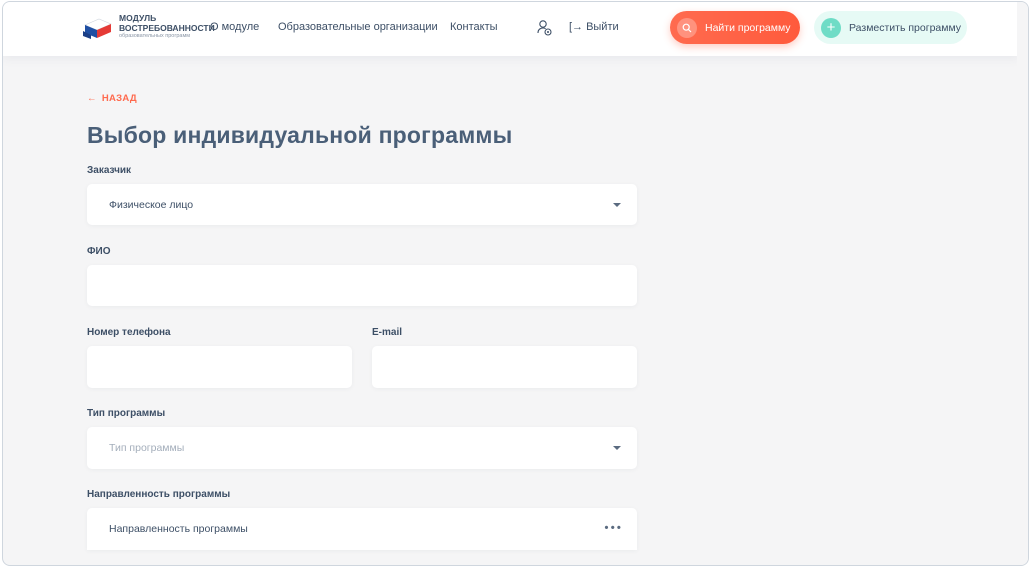 This screenshot has height=568, width=1032. I want to click on fio-field-wrapper, so click(362, 285).